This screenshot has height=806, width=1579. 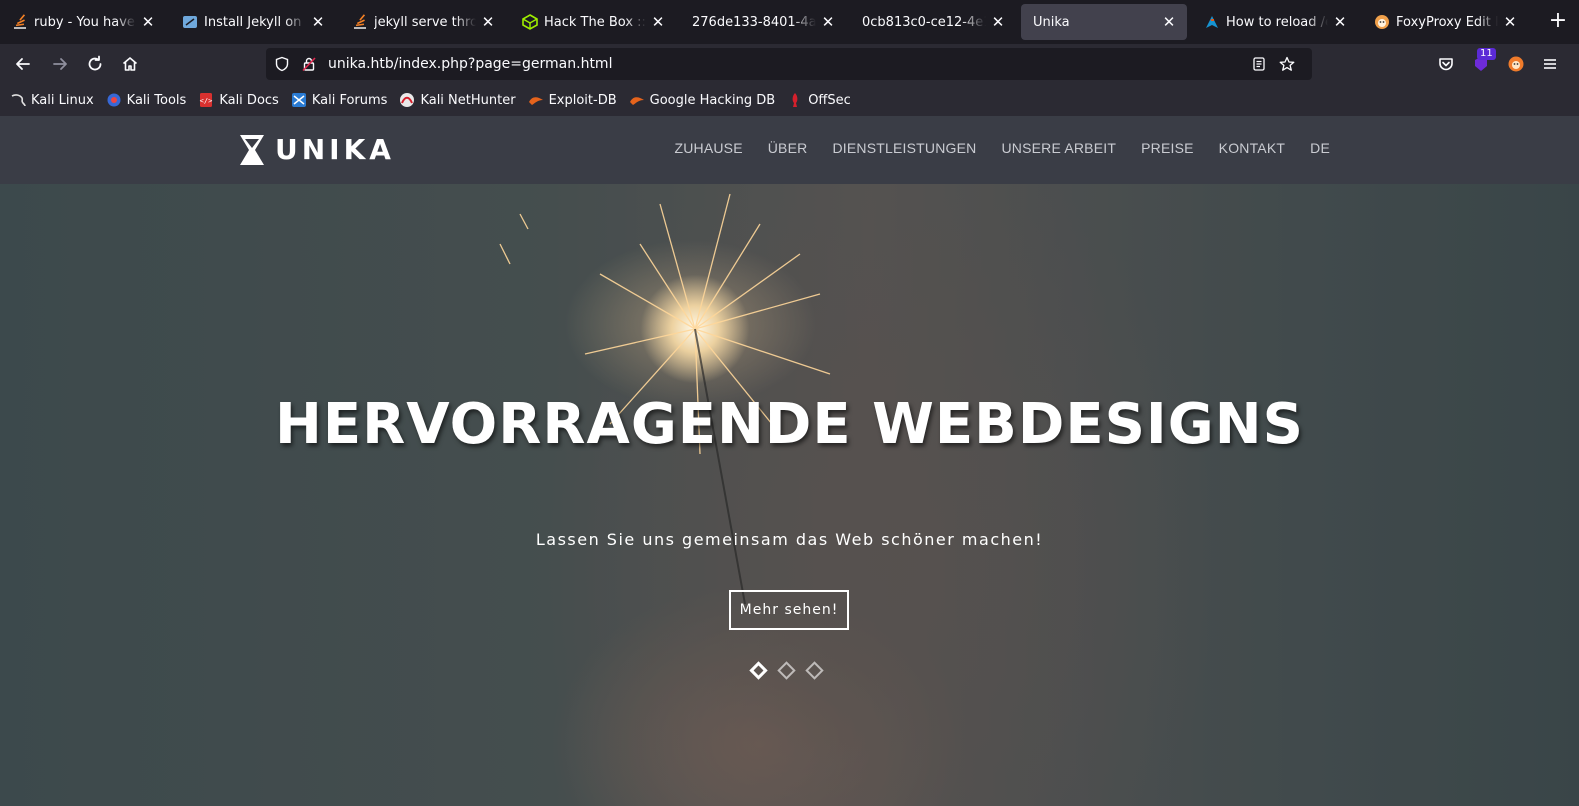 I want to click on bookmark-label: Google Hacking DB, so click(x=712, y=100).